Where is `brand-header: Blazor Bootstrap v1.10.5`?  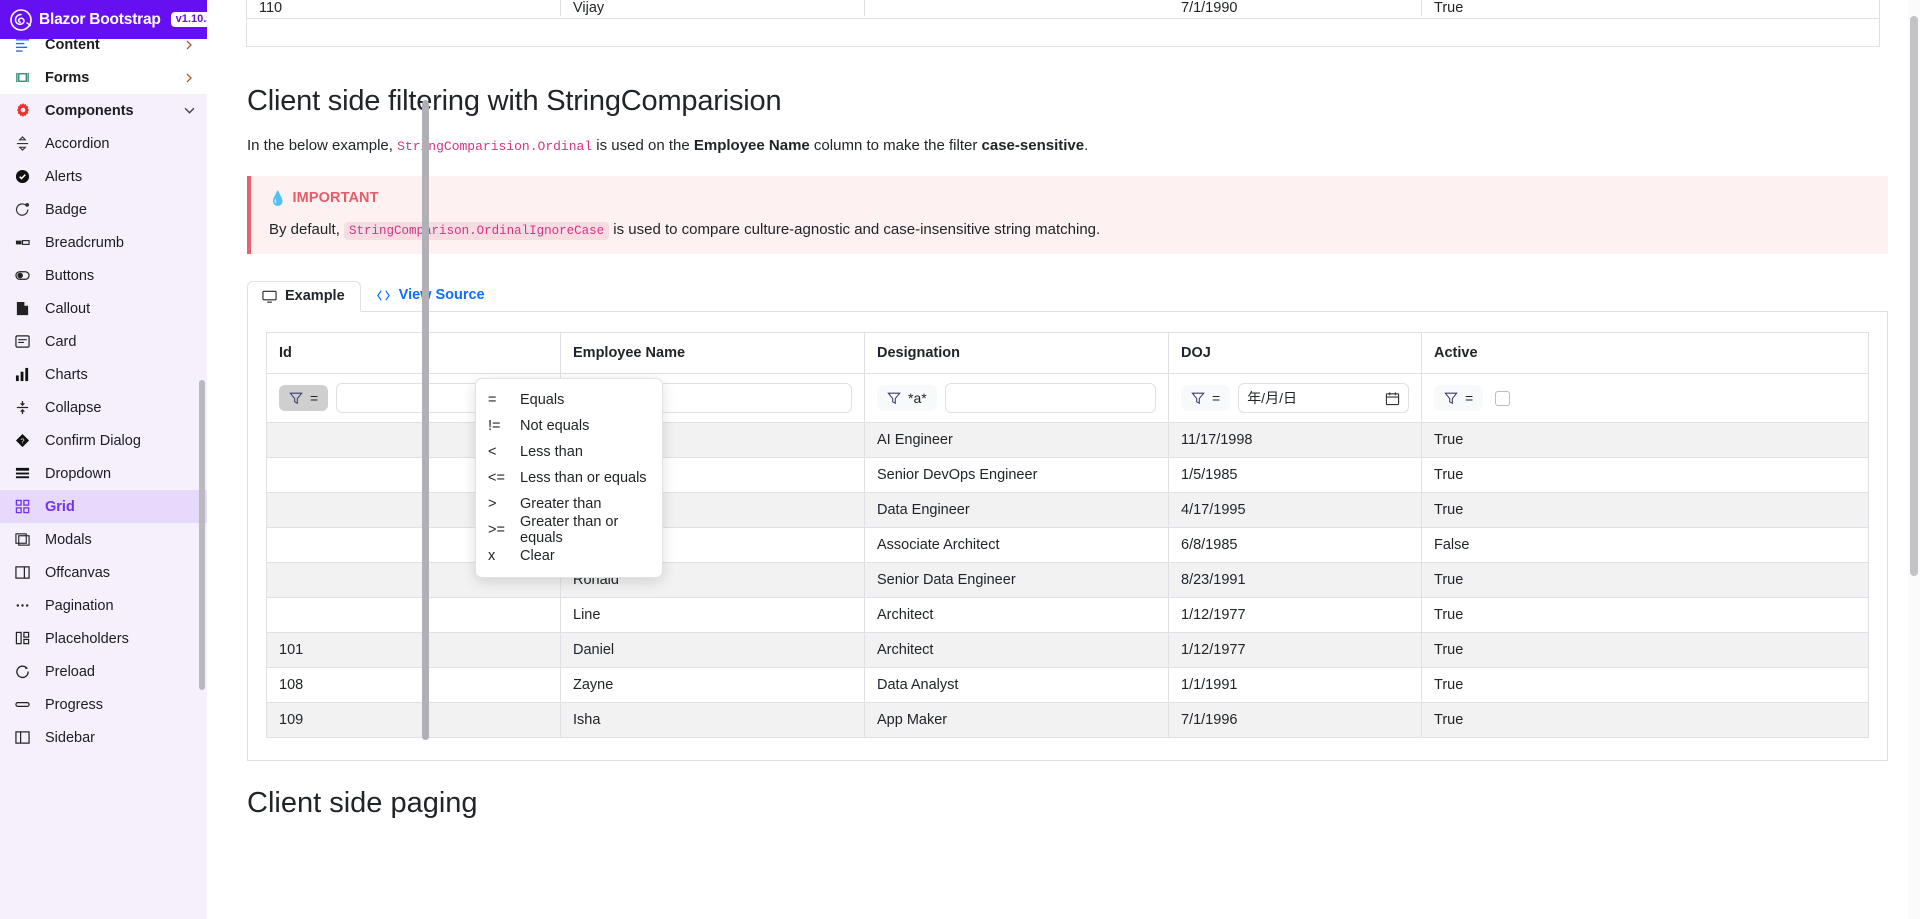
brand-header: Blazor Bootstrap v1.10.5 is located at coordinates (103, 19).